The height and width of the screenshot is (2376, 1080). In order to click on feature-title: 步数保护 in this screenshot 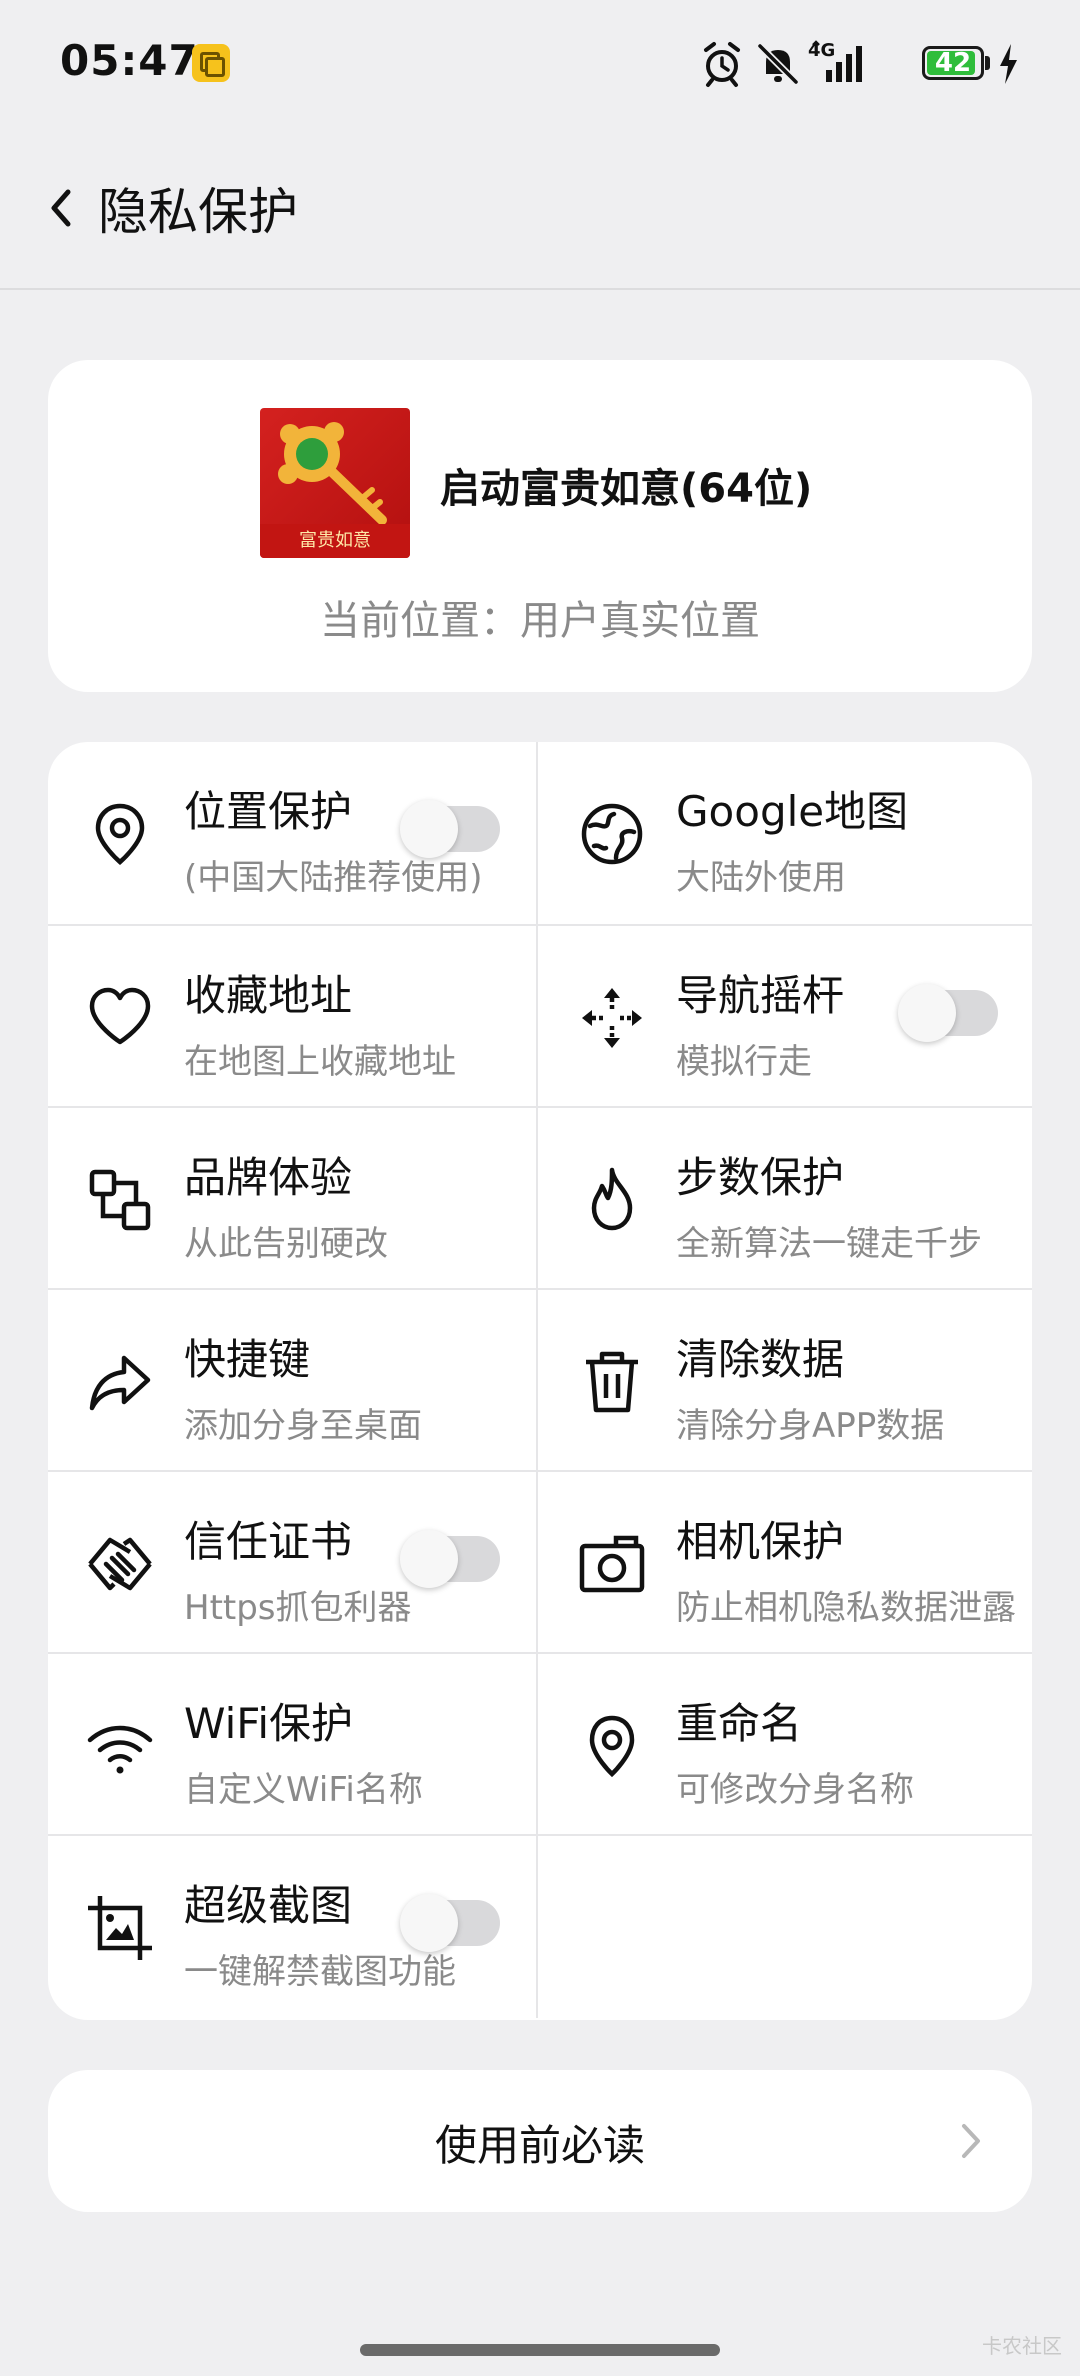, I will do `click(760, 1177)`.